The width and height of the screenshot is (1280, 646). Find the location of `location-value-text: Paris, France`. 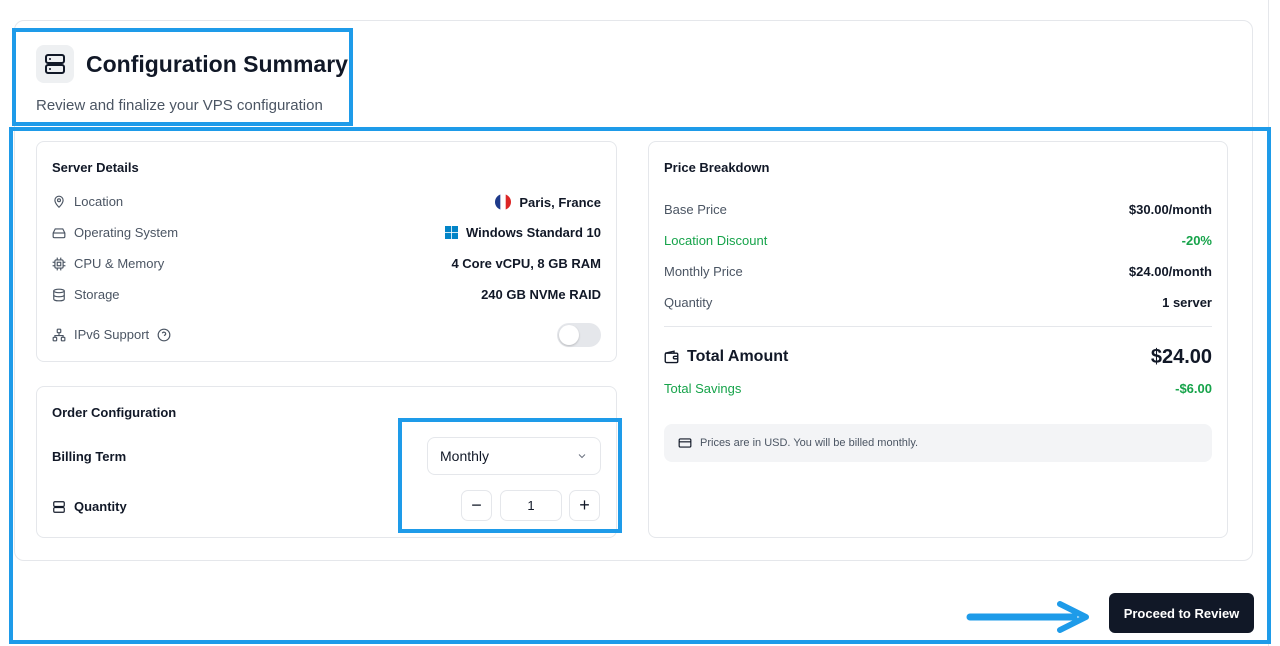

location-value-text: Paris, France is located at coordinates (560, 202).